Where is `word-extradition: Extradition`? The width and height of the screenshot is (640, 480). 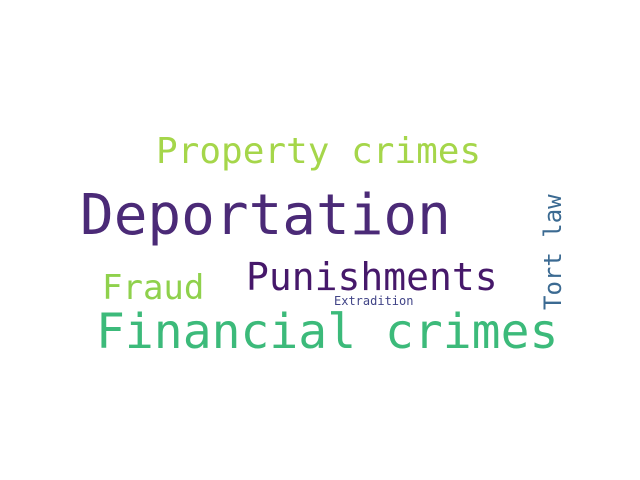
word-extradition: Extradition is located at coordinates (374, 301).